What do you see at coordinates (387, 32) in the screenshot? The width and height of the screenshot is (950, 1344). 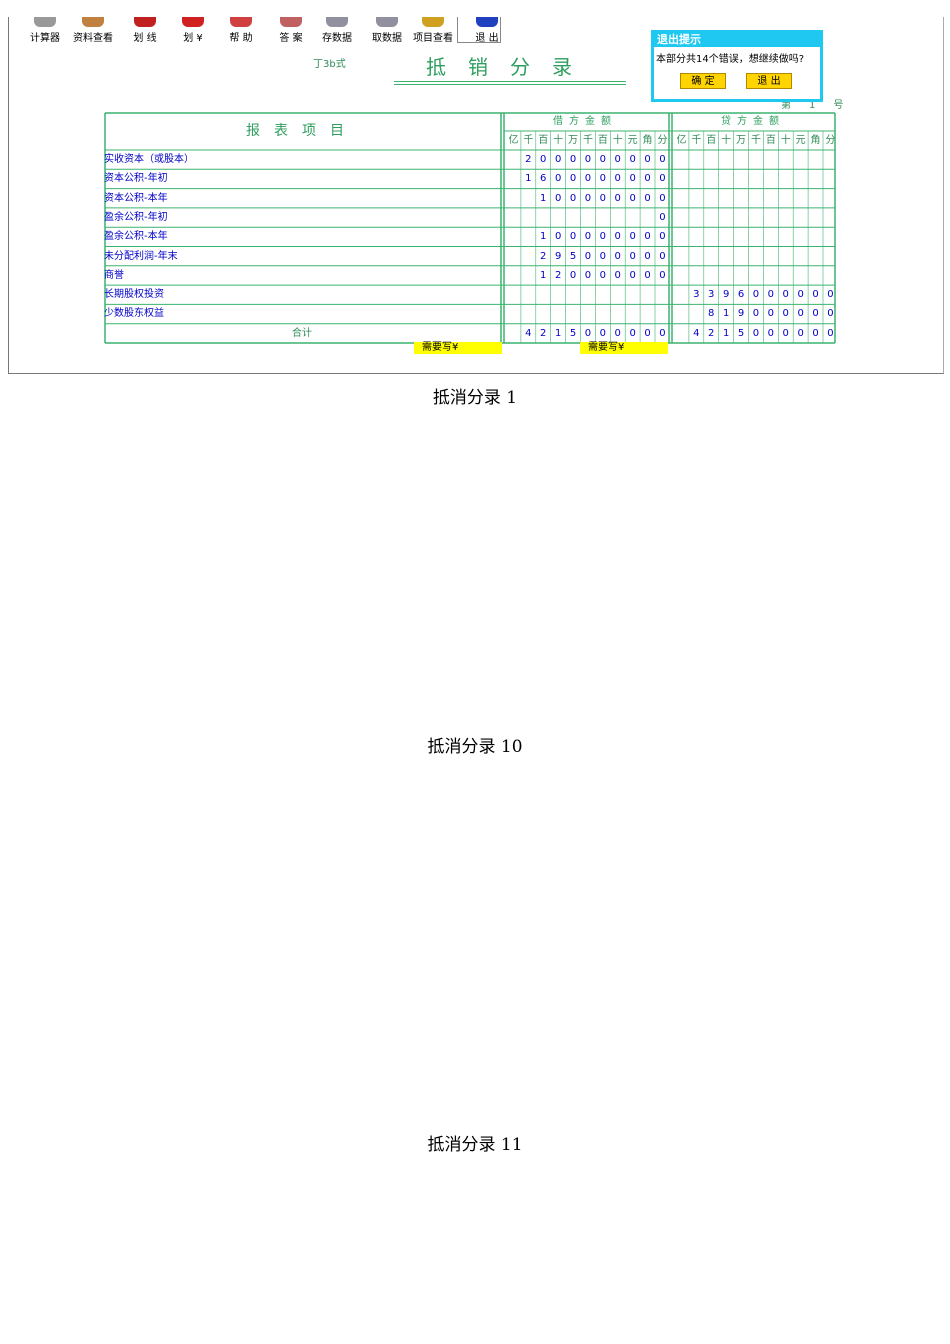 I see `toolbar-load-computer-button: 取数据` at bounding box center [387, 32].